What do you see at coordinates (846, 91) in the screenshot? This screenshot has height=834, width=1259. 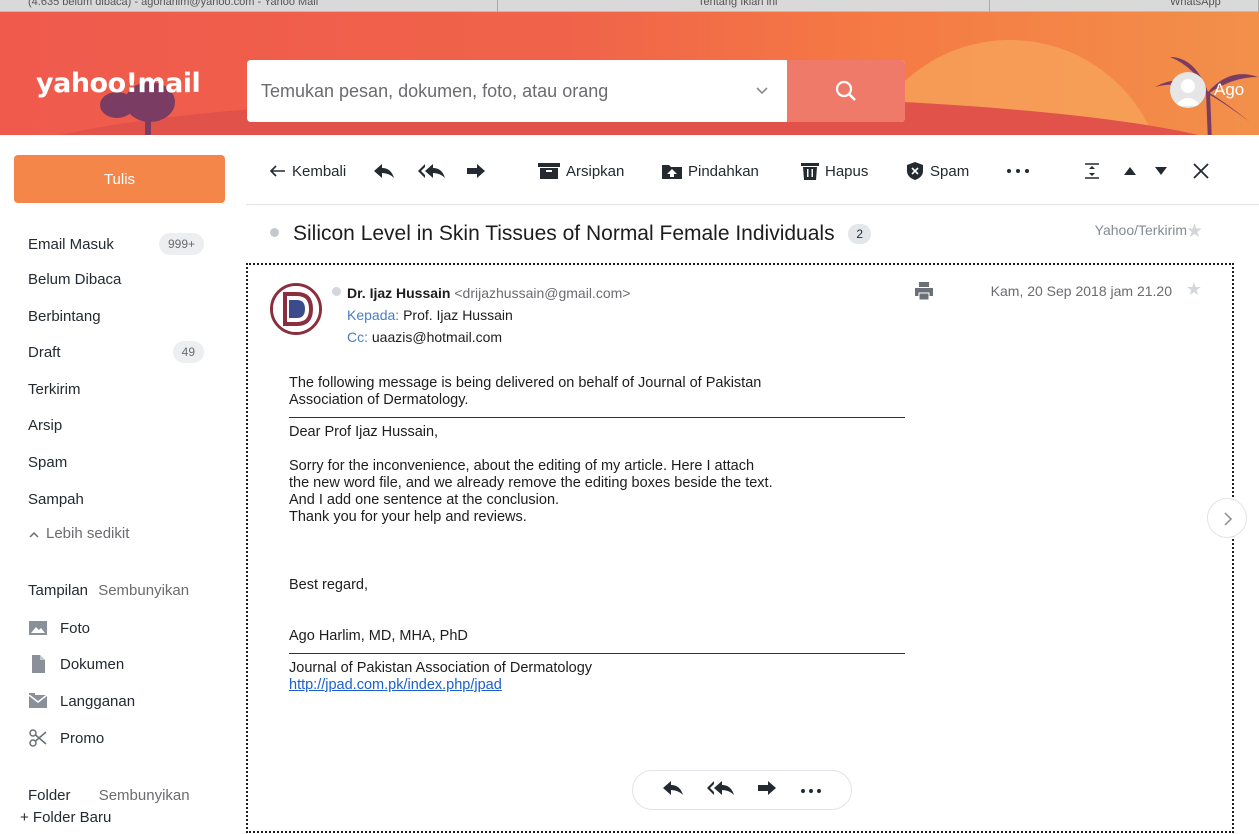 I see `search-button` at bounding box center [846, 91].